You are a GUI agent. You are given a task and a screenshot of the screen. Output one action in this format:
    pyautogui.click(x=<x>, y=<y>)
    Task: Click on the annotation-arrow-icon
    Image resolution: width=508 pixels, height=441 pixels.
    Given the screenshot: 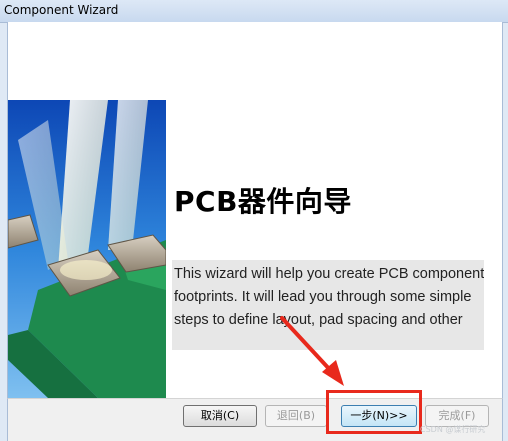 What is the action you would take?
    pyautogui.click(x=312, y=351)
    